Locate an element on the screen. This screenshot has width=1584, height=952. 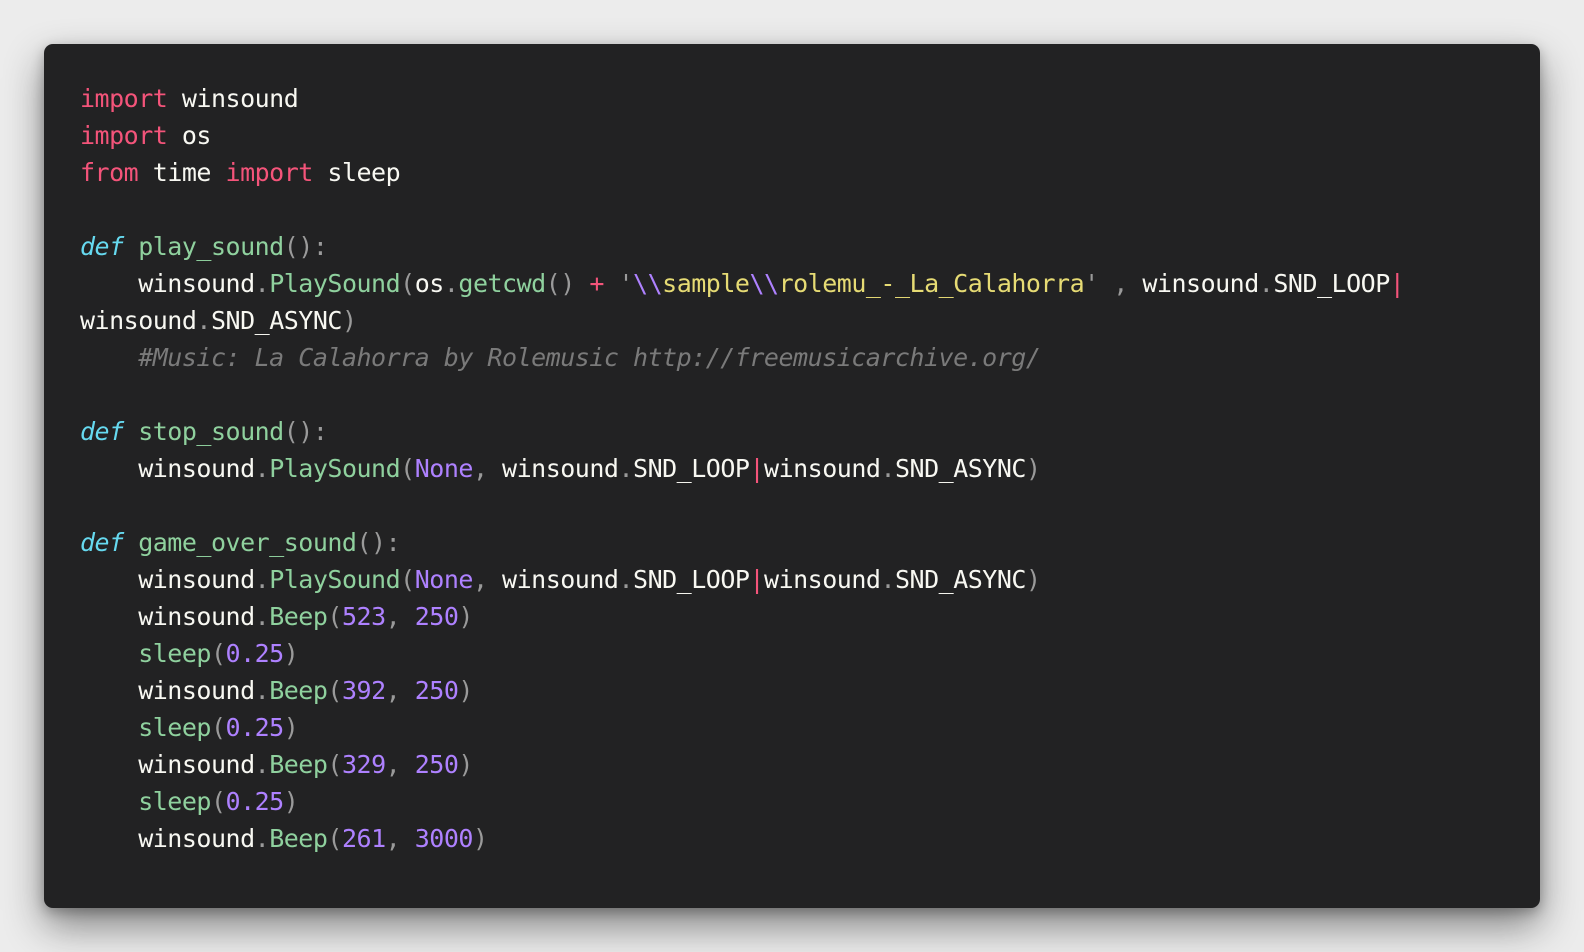
code-token: 392 is located at coordinates (363, 690).